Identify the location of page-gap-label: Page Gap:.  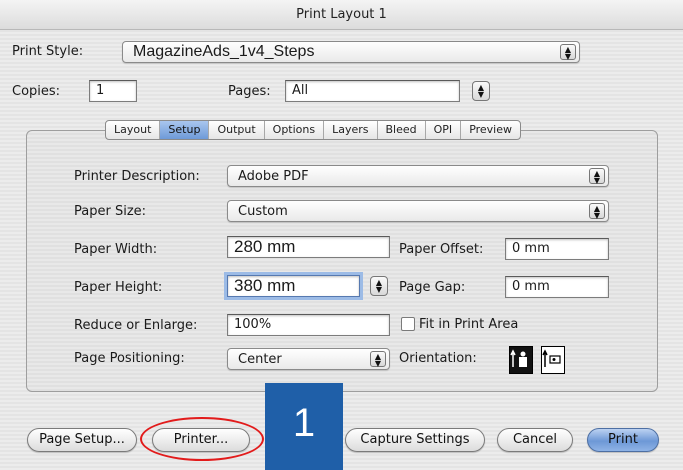
(432, 287).